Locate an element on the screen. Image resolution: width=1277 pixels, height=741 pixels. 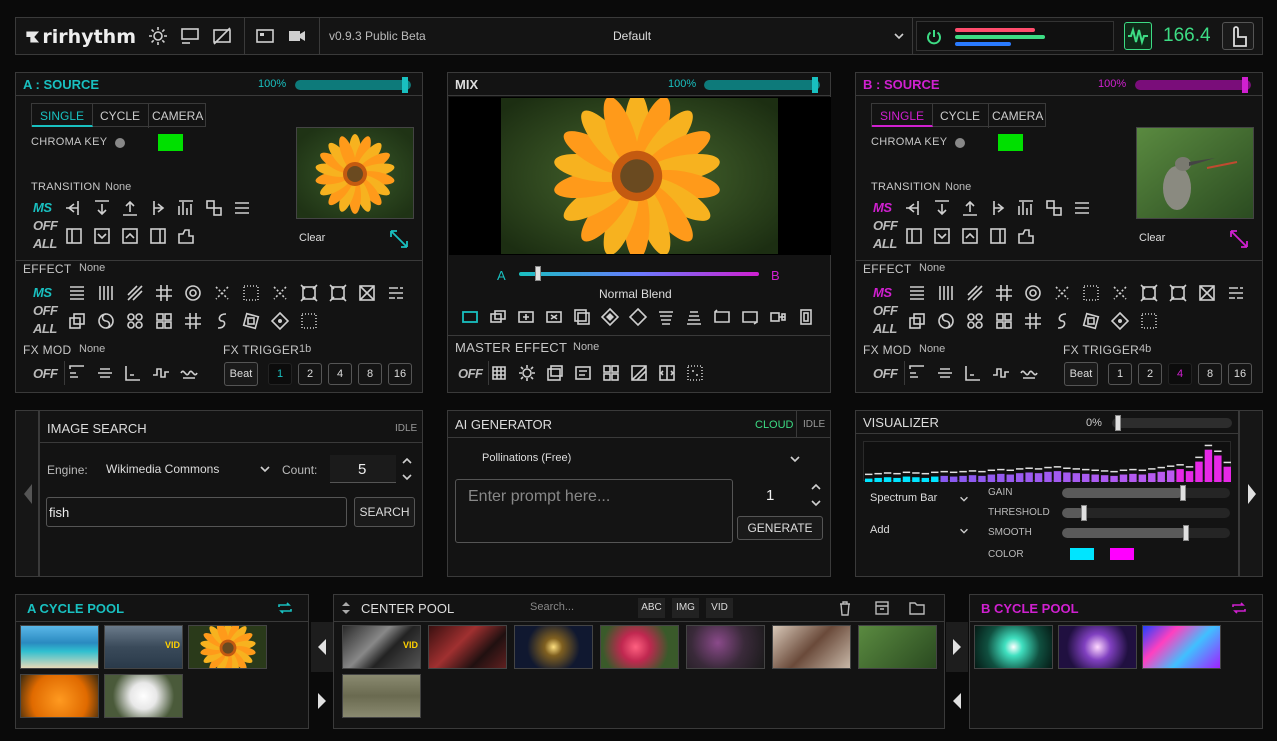
blend-bStr-icon is located at coordinates (666, 317).